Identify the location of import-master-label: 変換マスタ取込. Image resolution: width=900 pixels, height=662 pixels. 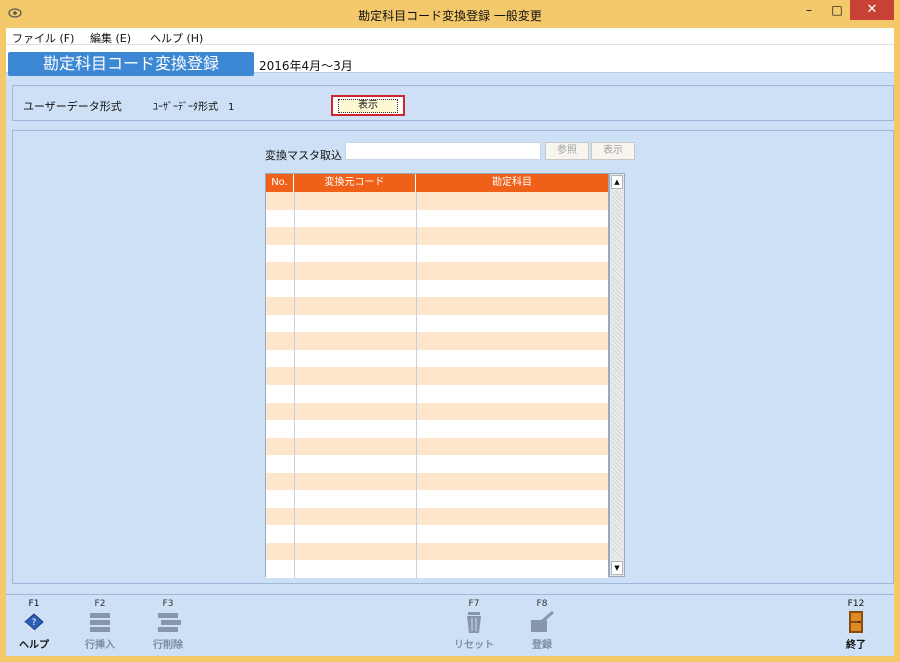
(303, 155).